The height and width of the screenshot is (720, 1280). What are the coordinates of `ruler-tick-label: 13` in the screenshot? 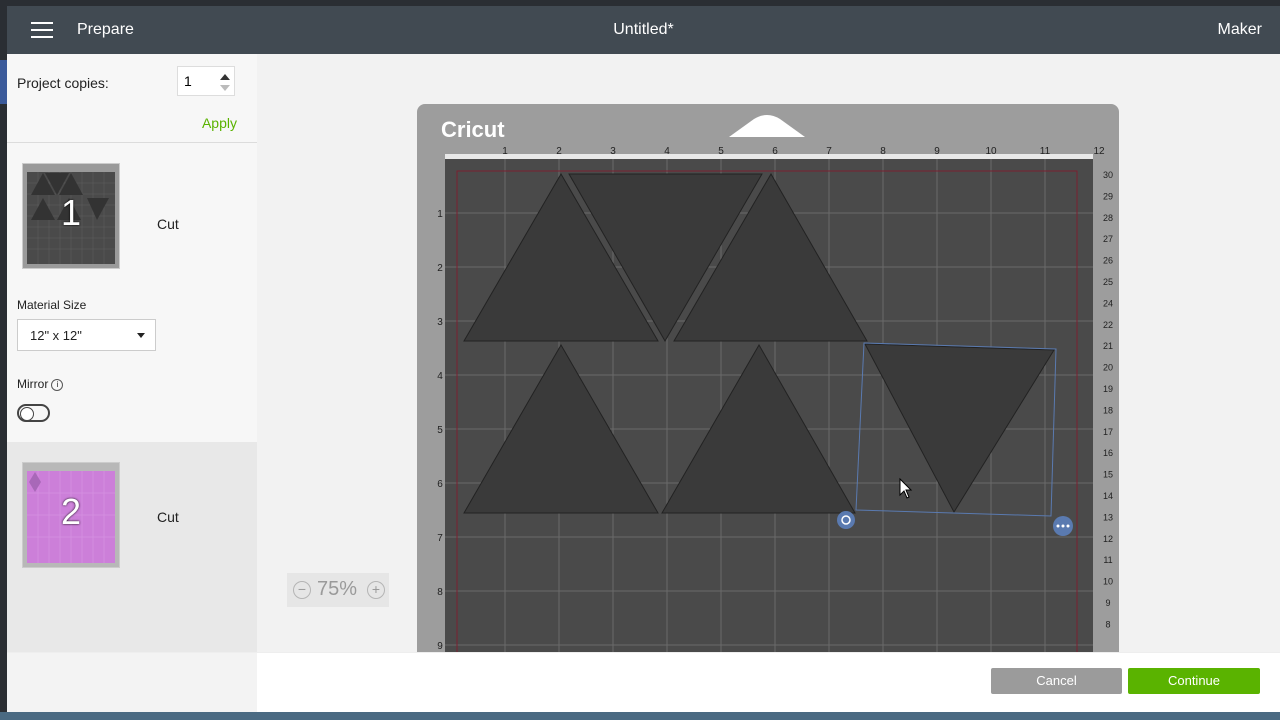 It's located at (1108, 517).